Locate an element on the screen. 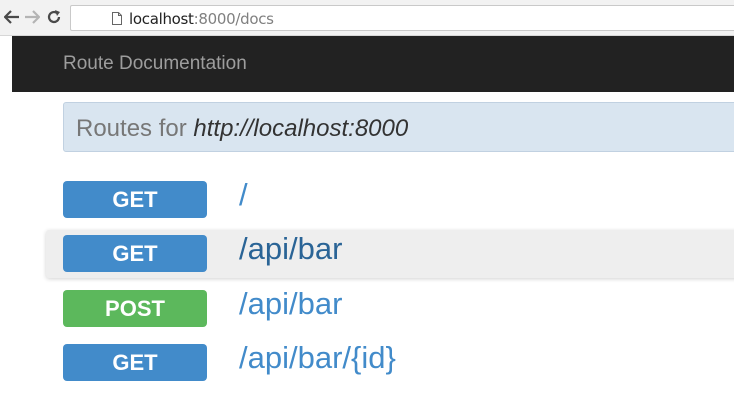  route-path-link: /api/bar/{id} is located at coordinates (317, 358).